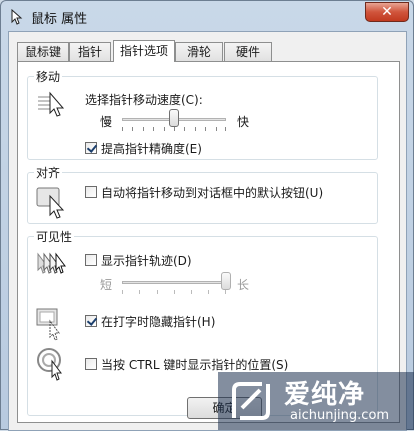  I want to click on watermark-logo-icon, so click(251, 401).